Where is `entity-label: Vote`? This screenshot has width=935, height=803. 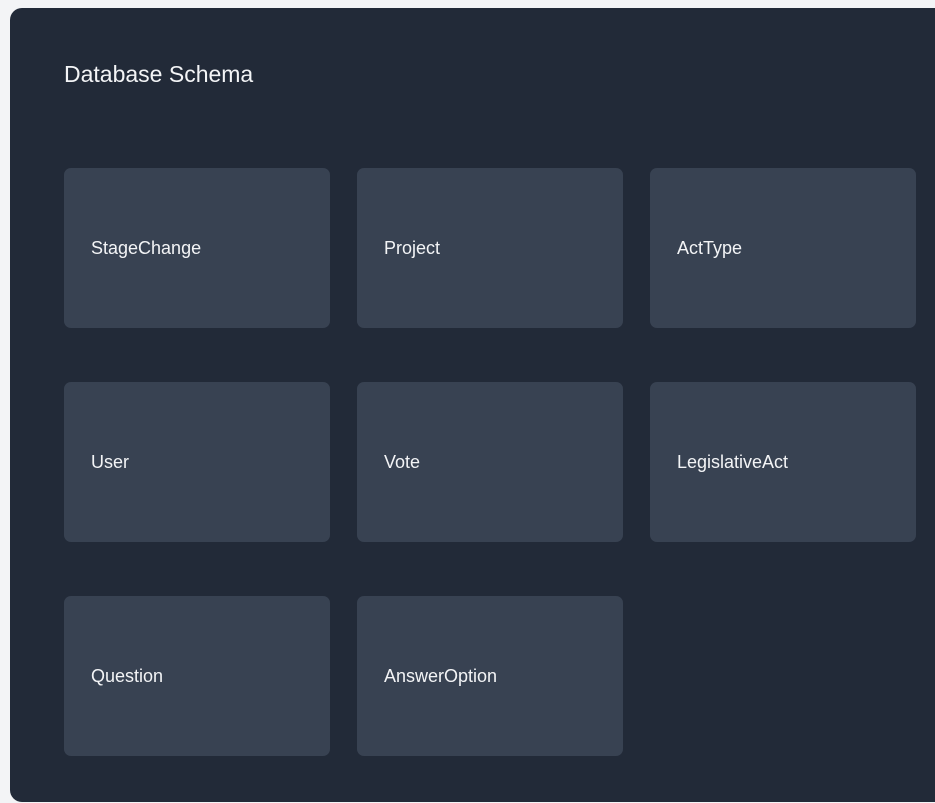 entity-label: Vote is located at coordinates (402, 462).